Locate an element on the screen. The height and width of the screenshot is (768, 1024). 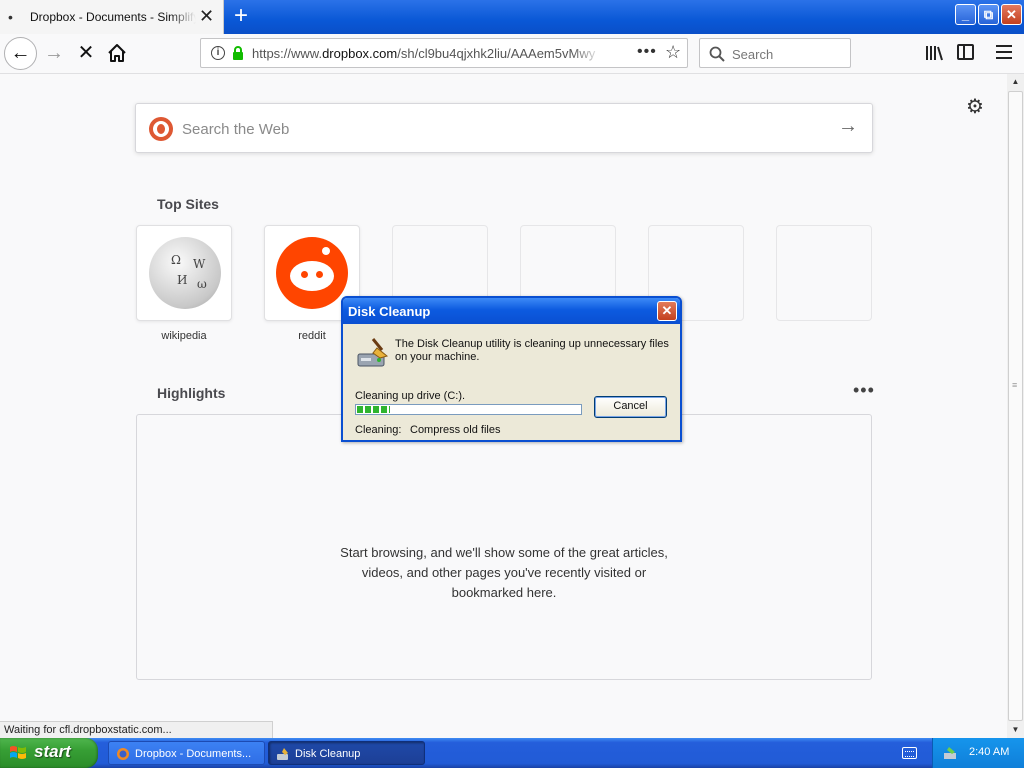
cancel-button: Cancel is located at coordinates (630, 407).